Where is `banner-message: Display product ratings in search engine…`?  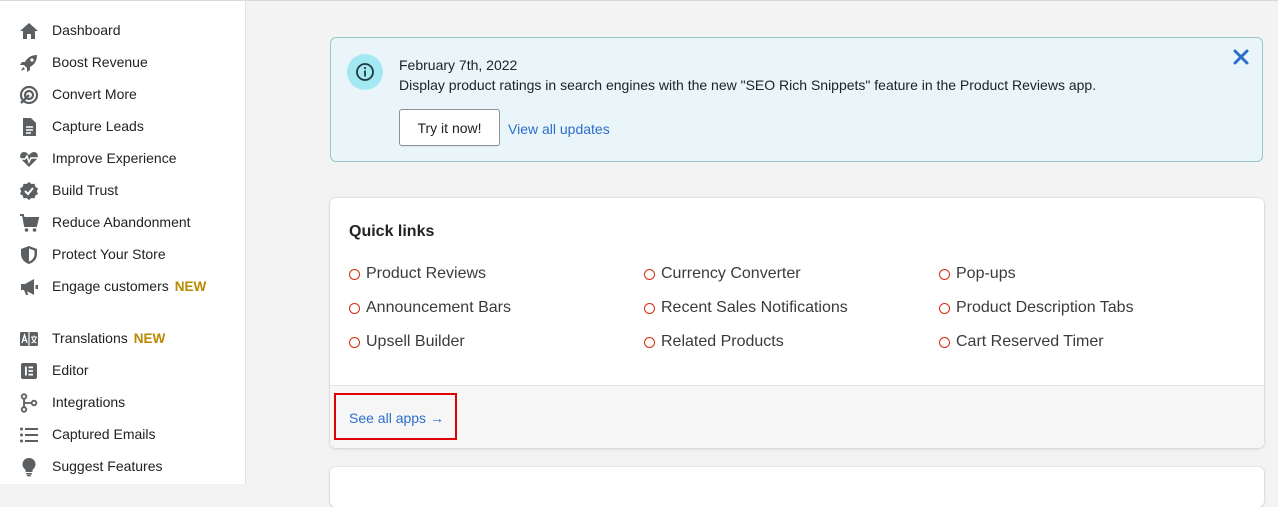
banner-message: Display product ratings in search engine… is located at coordinates (748, 85).